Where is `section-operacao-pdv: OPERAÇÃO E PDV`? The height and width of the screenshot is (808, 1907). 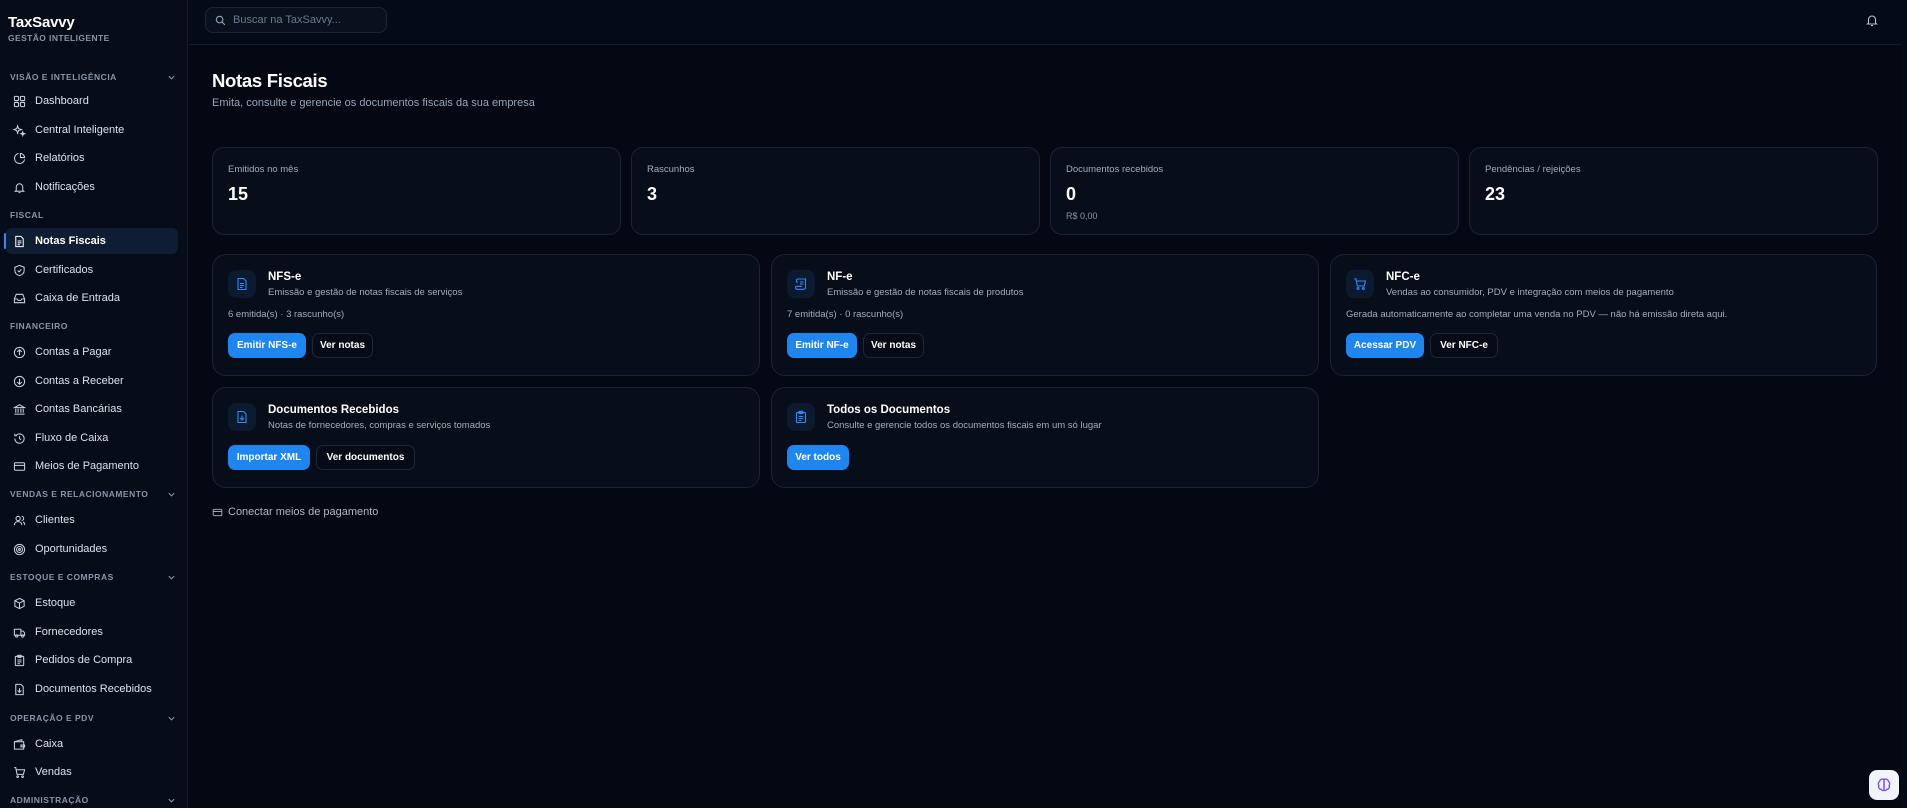 section-operacao-pdv: OPERAÇÃO E PDV is located at coordinates (93, 718).